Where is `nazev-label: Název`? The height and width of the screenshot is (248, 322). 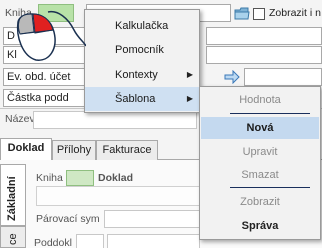
nazev-label: Název is located at coordinates (20, 119).